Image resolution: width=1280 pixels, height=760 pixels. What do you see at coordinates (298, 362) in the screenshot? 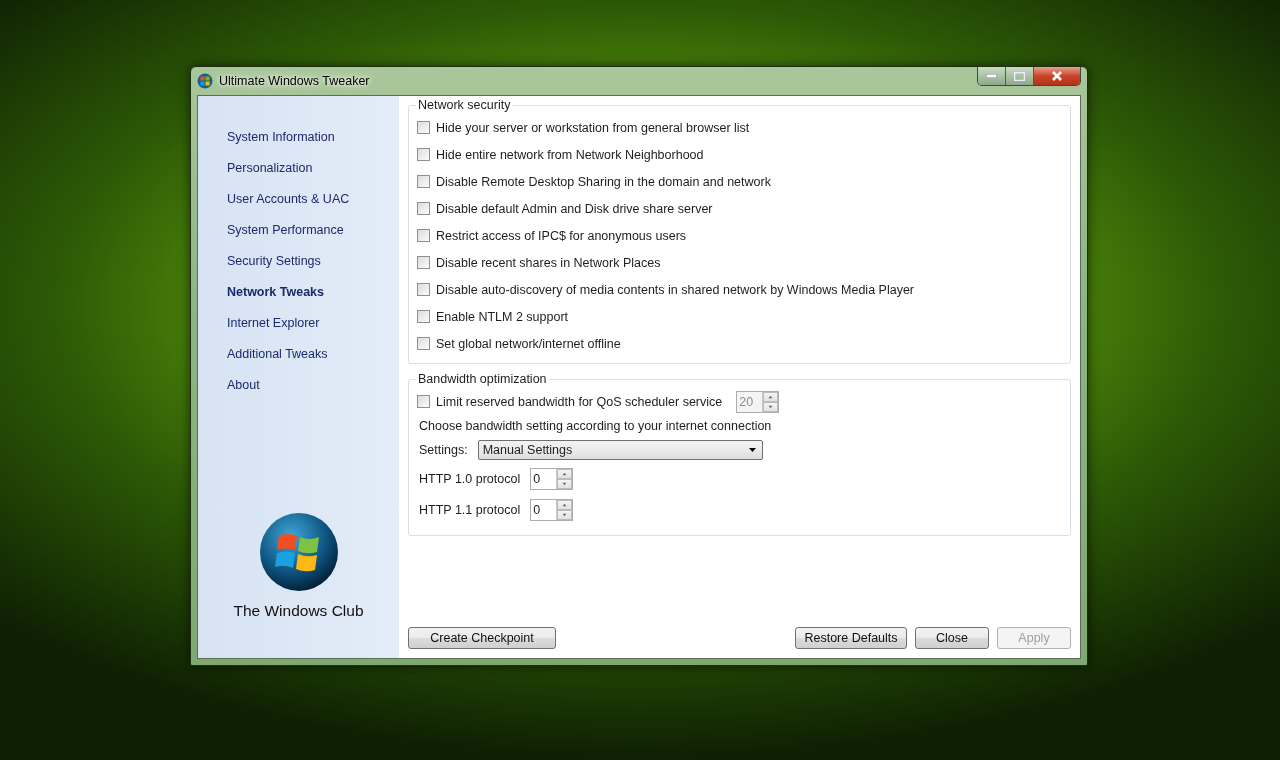
I see `sidebar-item: Additional Tweaks` at bounding box center [298, 362].